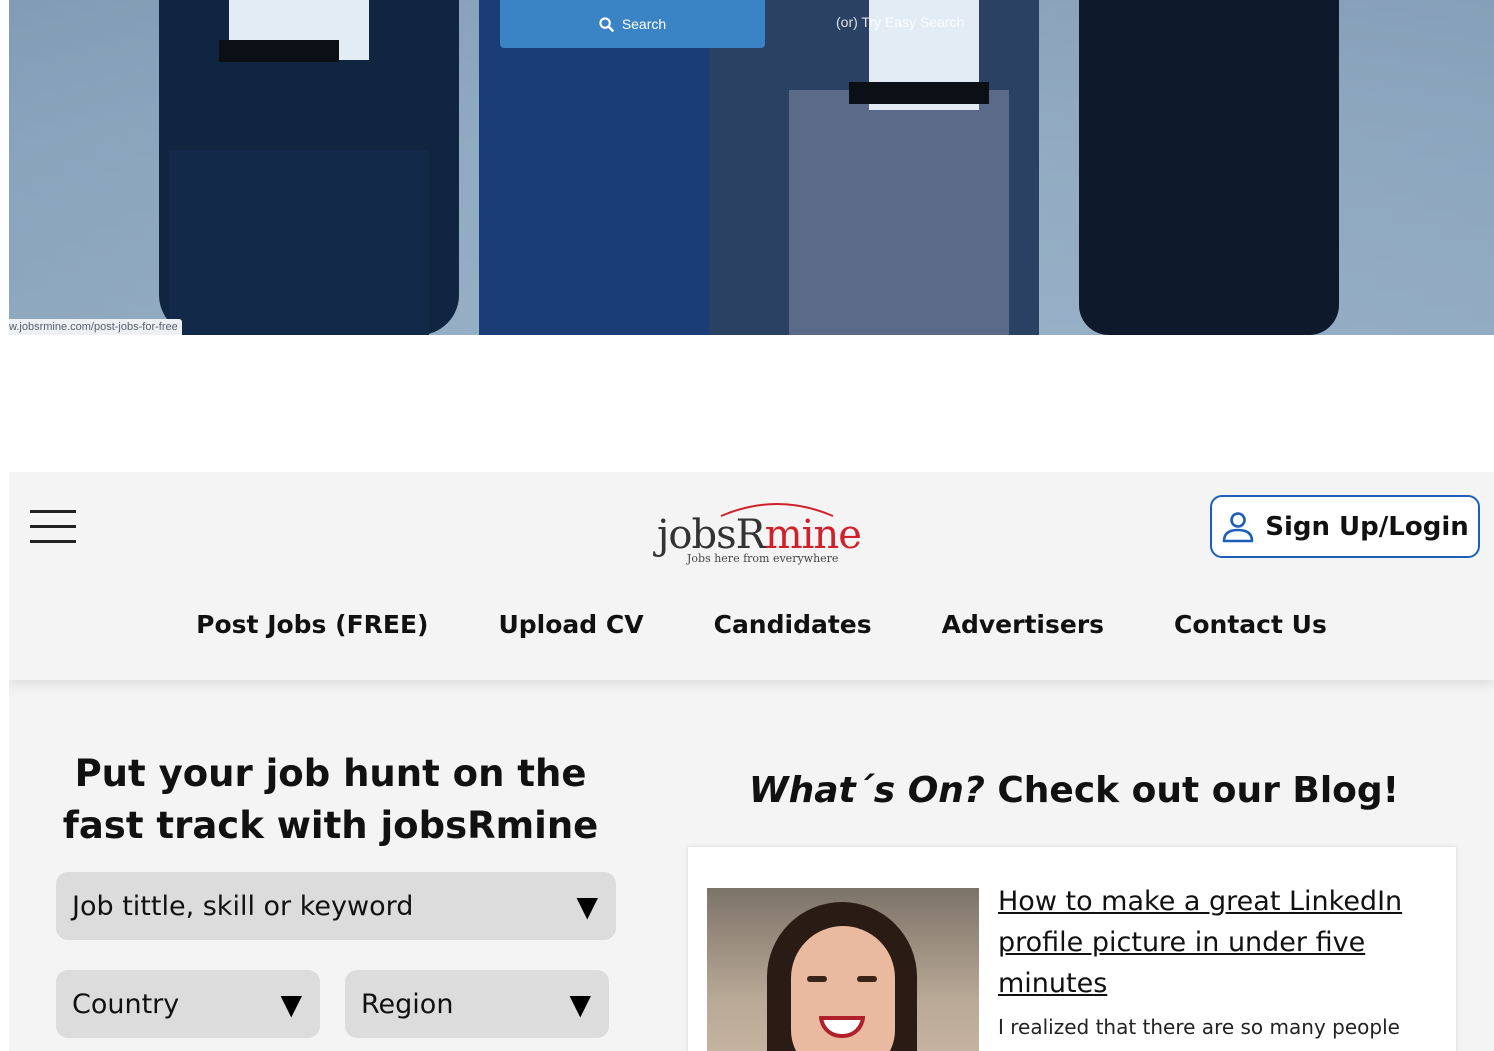  I want to click on hero-search-label: Search, so click(644, 24).